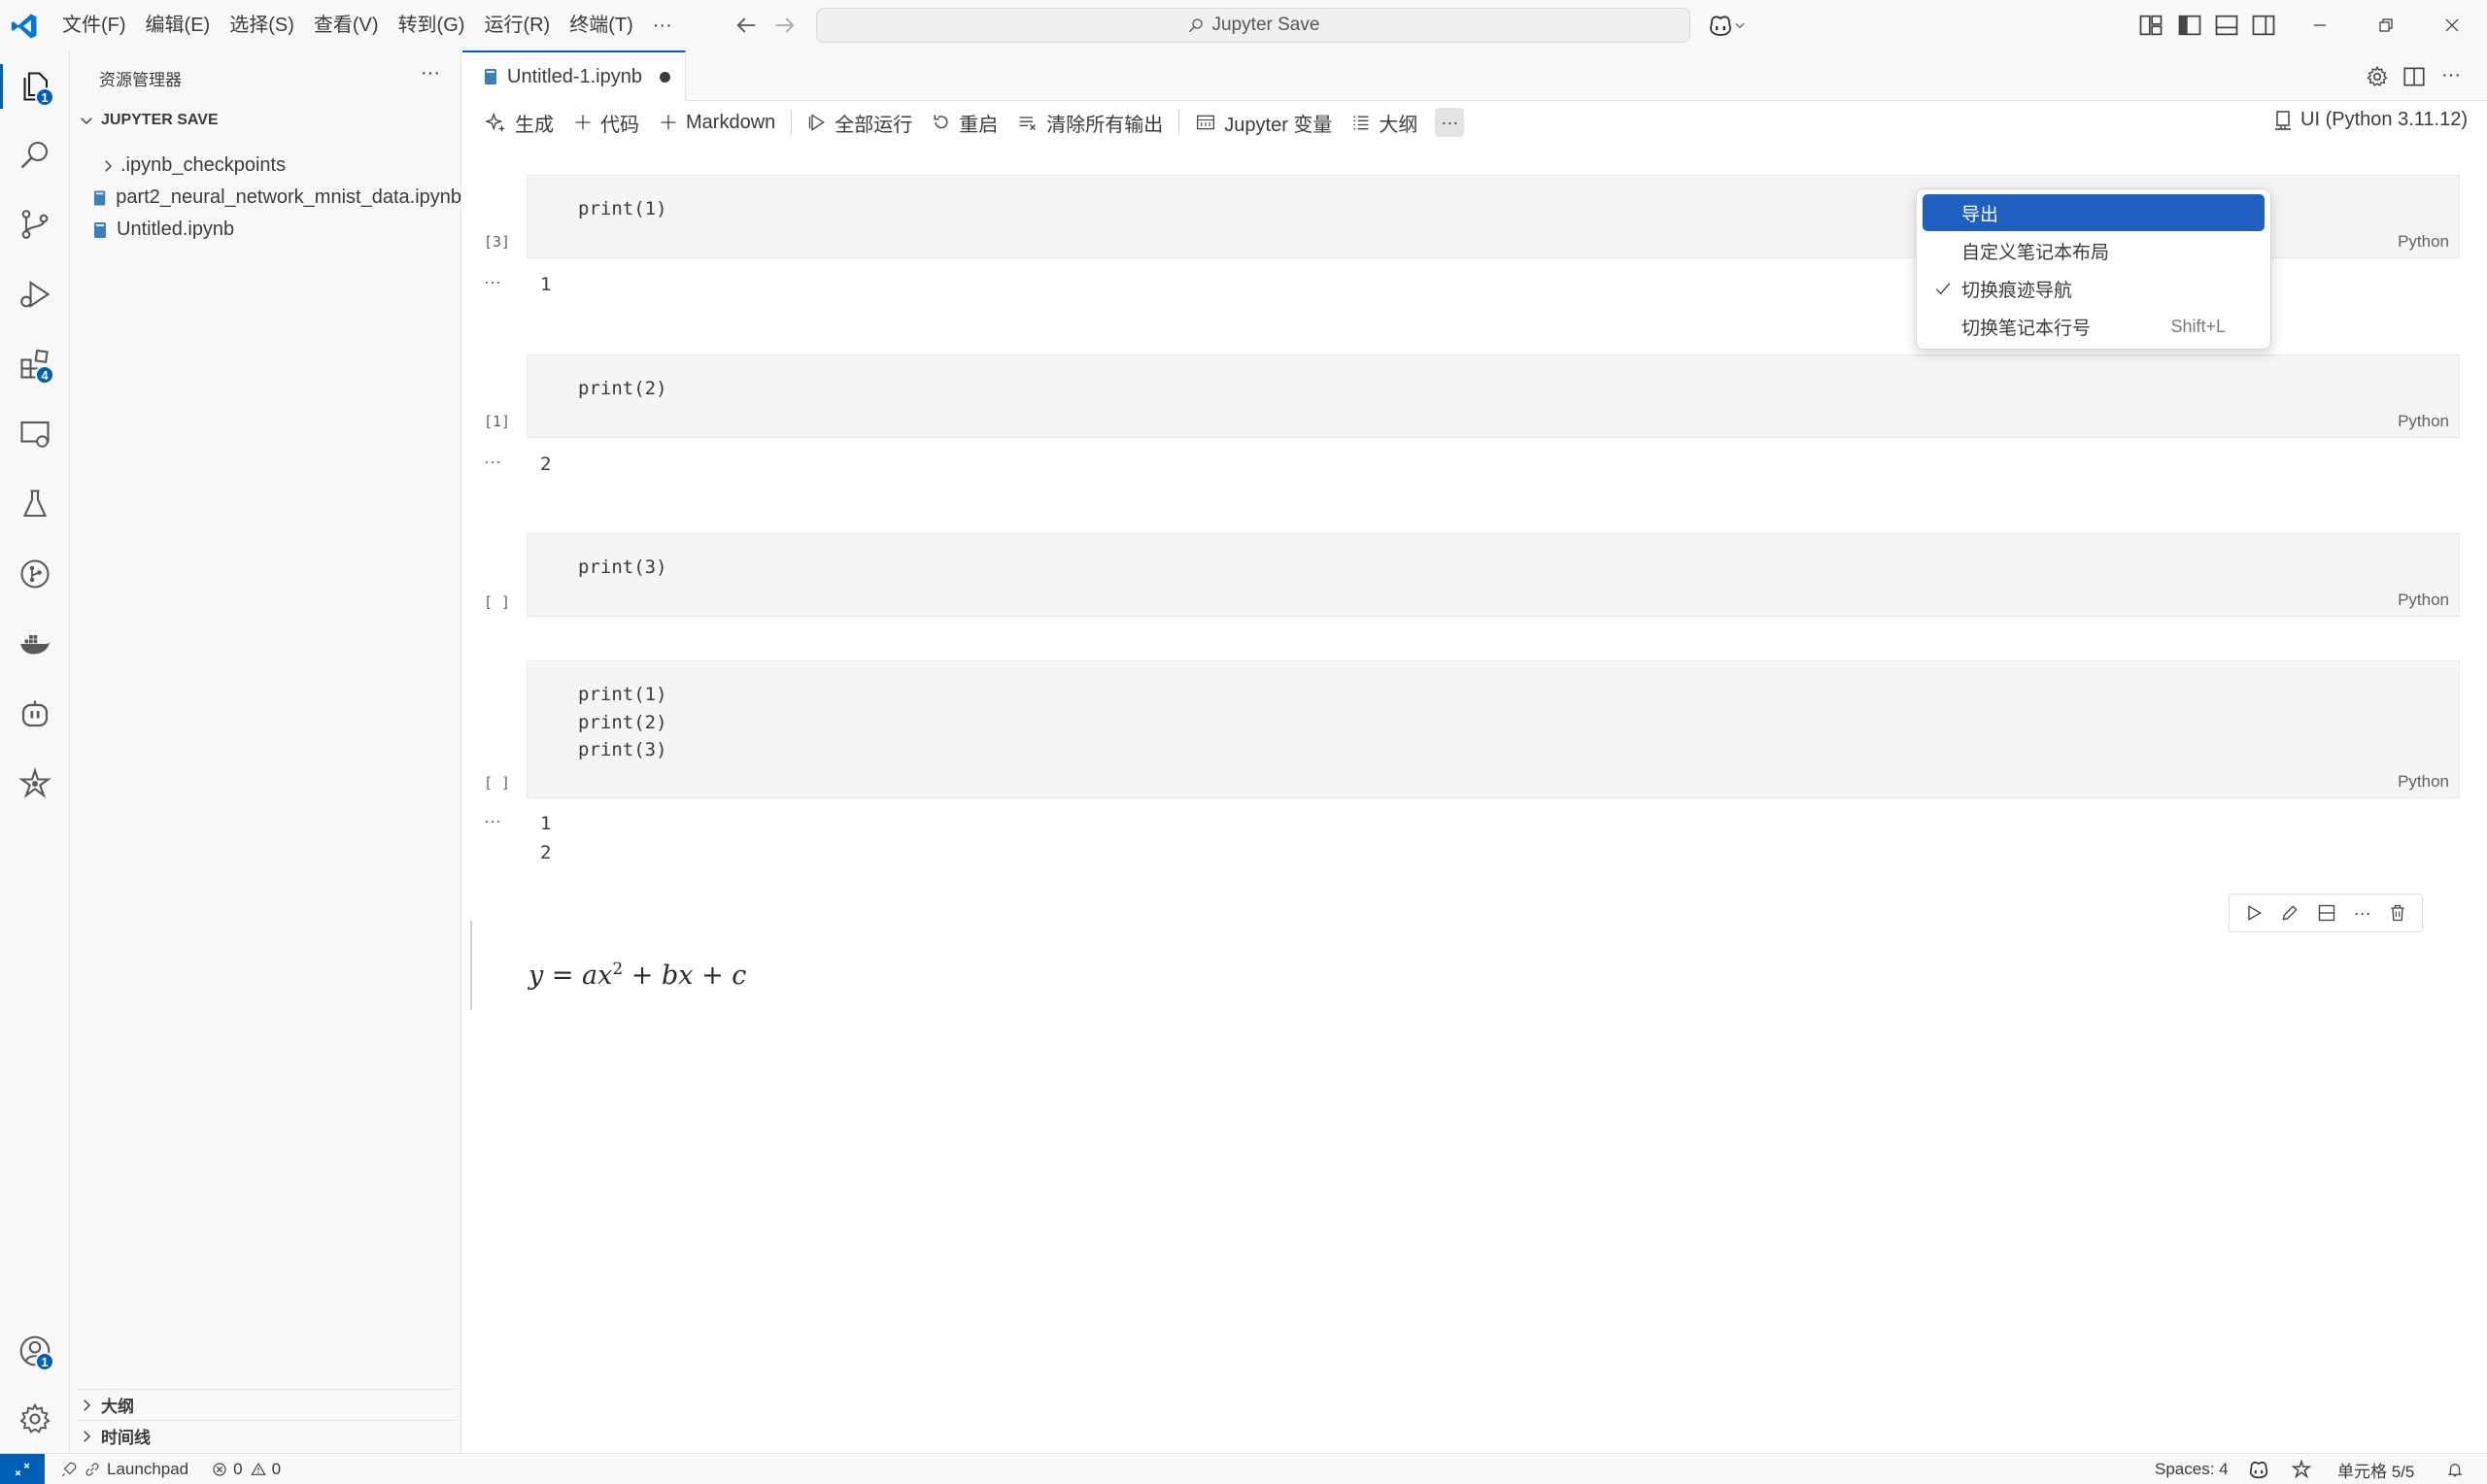 This screenshot has height=1484, width=2487. What do you see at coordinates (35, 154) in the screenshot?
I see `activity-search` at bounding box center [35, 154].